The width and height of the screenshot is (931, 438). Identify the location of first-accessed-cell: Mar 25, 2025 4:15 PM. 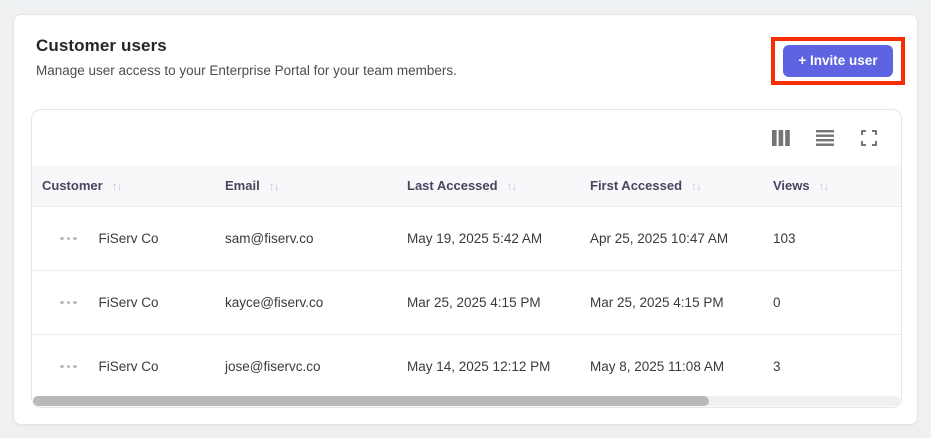
(657, 302).